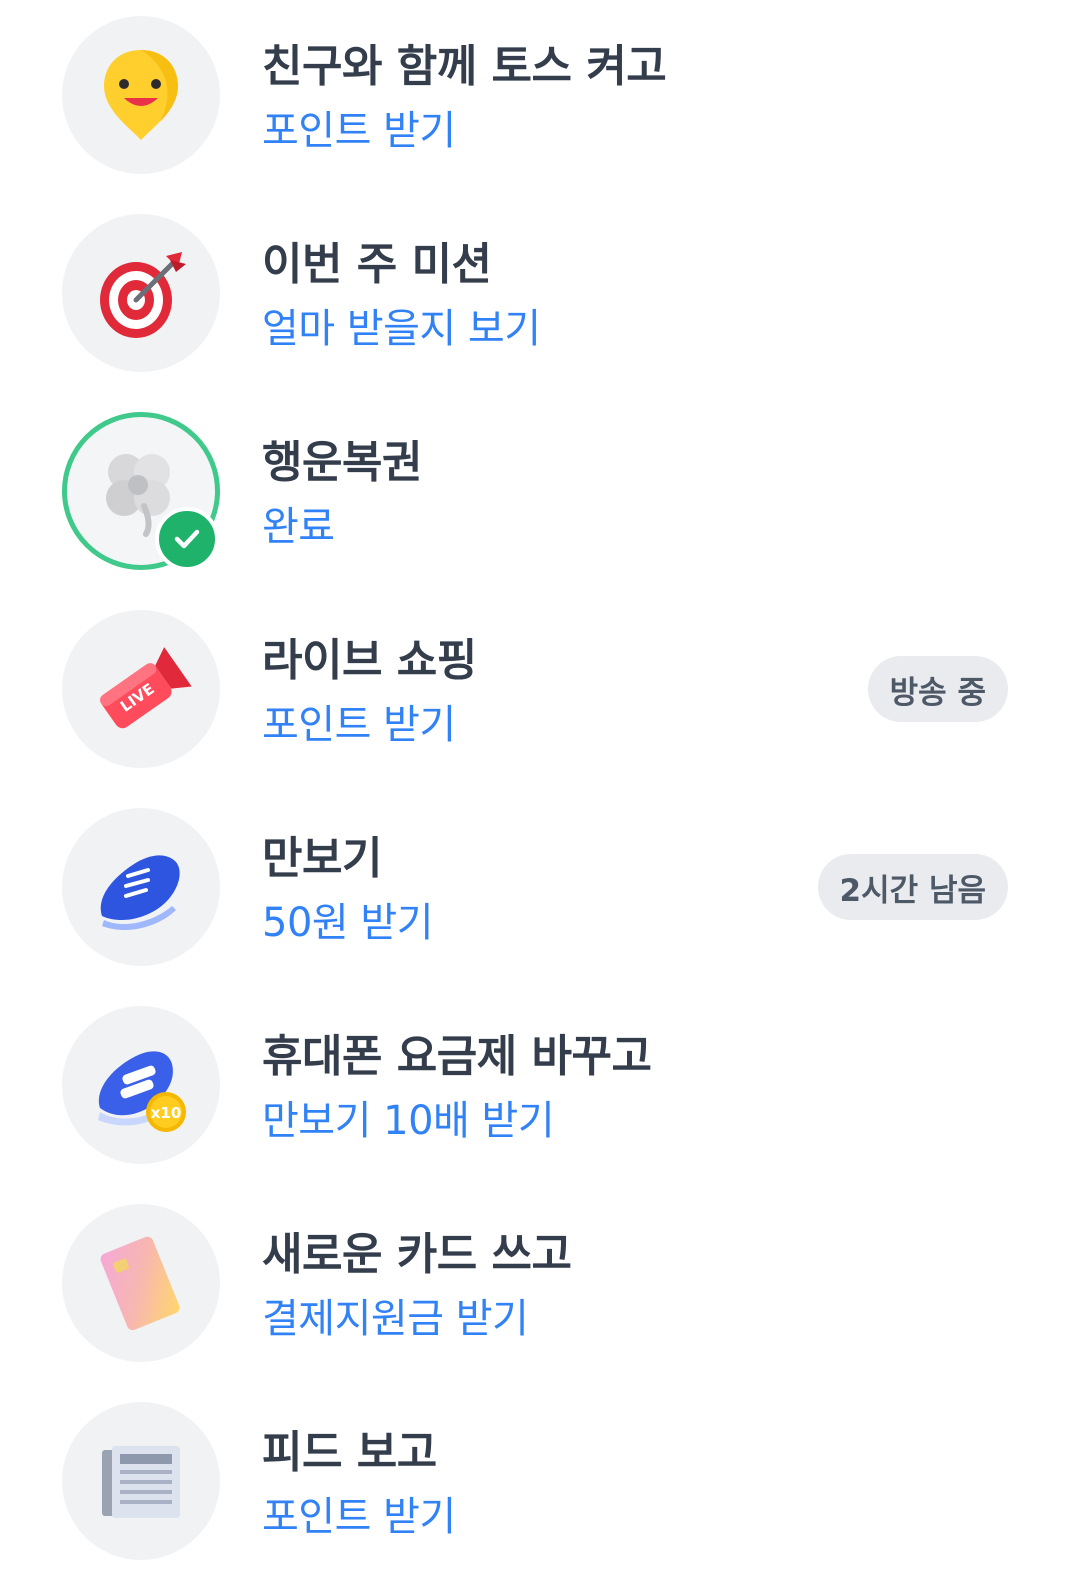 This screenshot has width=1080, height=1580. I want to click on mission-title: 행운복권, so click(342, 462).